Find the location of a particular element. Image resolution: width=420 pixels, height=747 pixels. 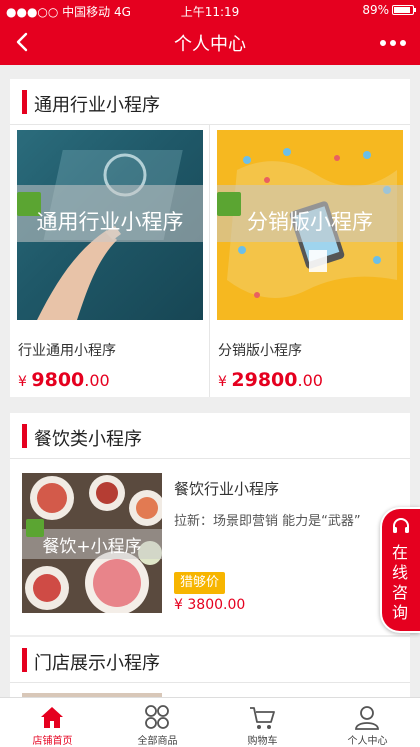

tab-cart: 购物车 is located at coordinates (262, 722).